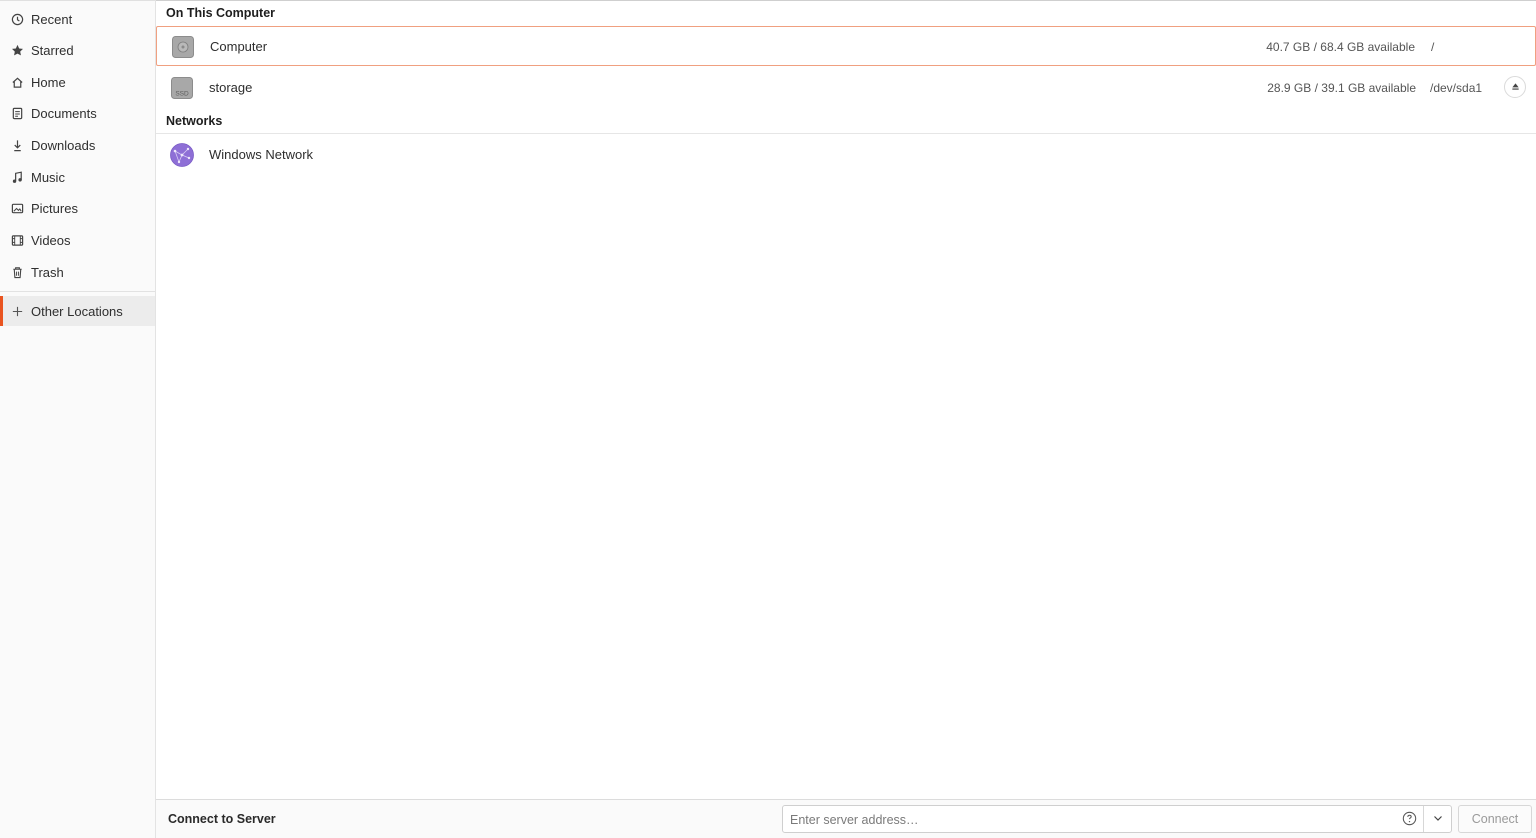 The image size is (1536, 838). What do you see at coordinates (77, 291) in the screenshot?
I see `sidebar-divider` at bounding box center [77, 291].